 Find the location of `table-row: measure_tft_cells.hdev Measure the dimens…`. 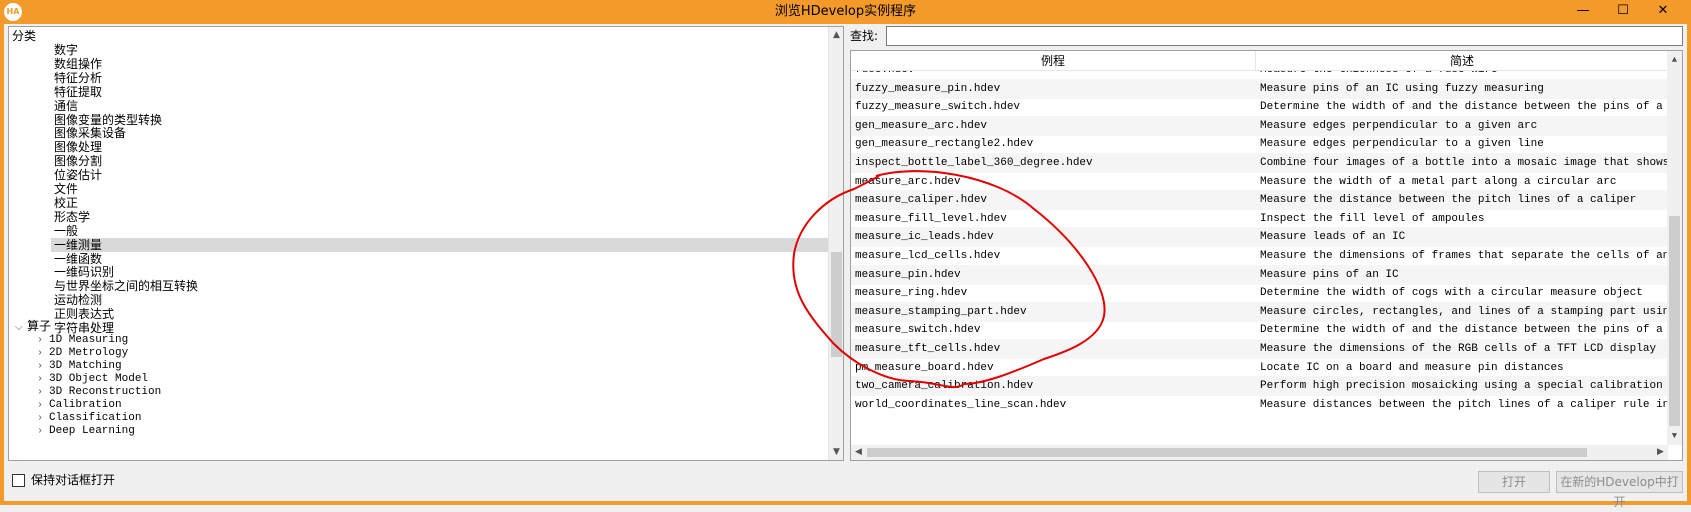

table-row: measure_tft_cells.hdev Measure the dimens… is located at coordinates (1259, 349).